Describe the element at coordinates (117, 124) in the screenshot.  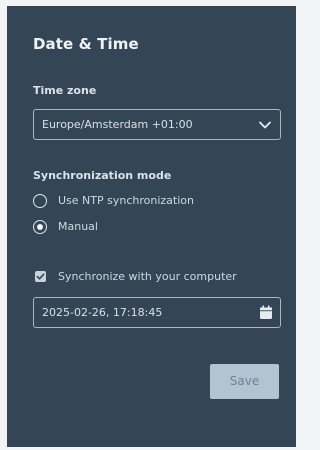
I see `timezone-value: Europe/Amsterdam +01:00` at that location.